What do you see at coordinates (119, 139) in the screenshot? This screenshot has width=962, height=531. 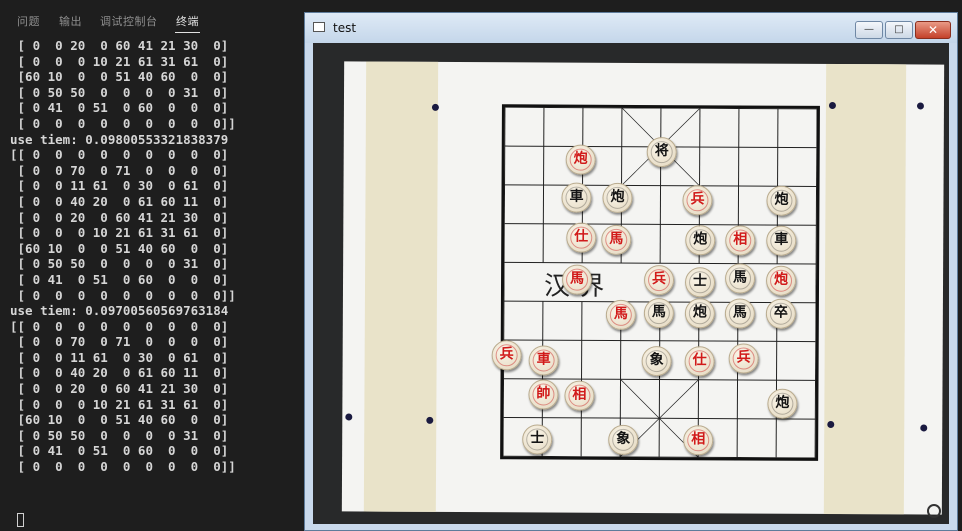 I see `terminal-line: use tiem: 0.0980055332183837​9` at bounding box center [119, 139].